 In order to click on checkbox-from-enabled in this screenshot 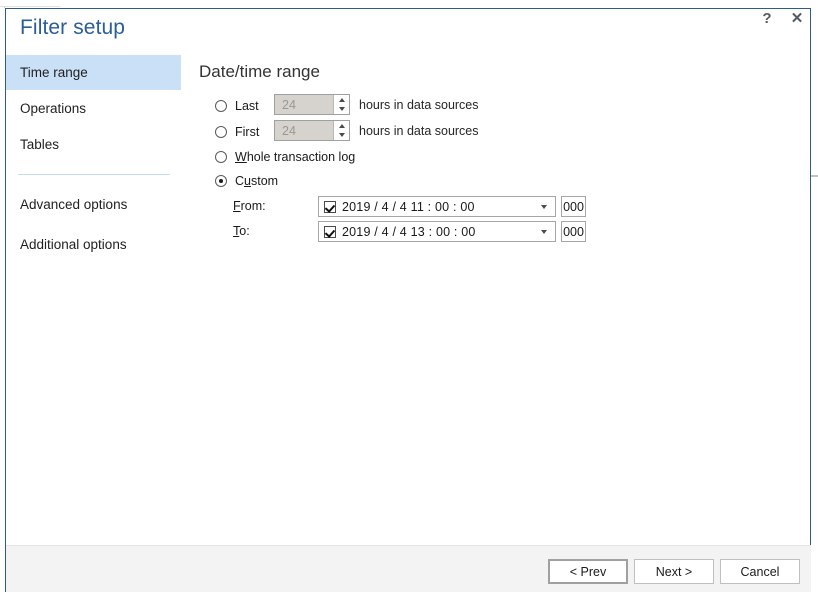, I will do `click(330, 206)`.